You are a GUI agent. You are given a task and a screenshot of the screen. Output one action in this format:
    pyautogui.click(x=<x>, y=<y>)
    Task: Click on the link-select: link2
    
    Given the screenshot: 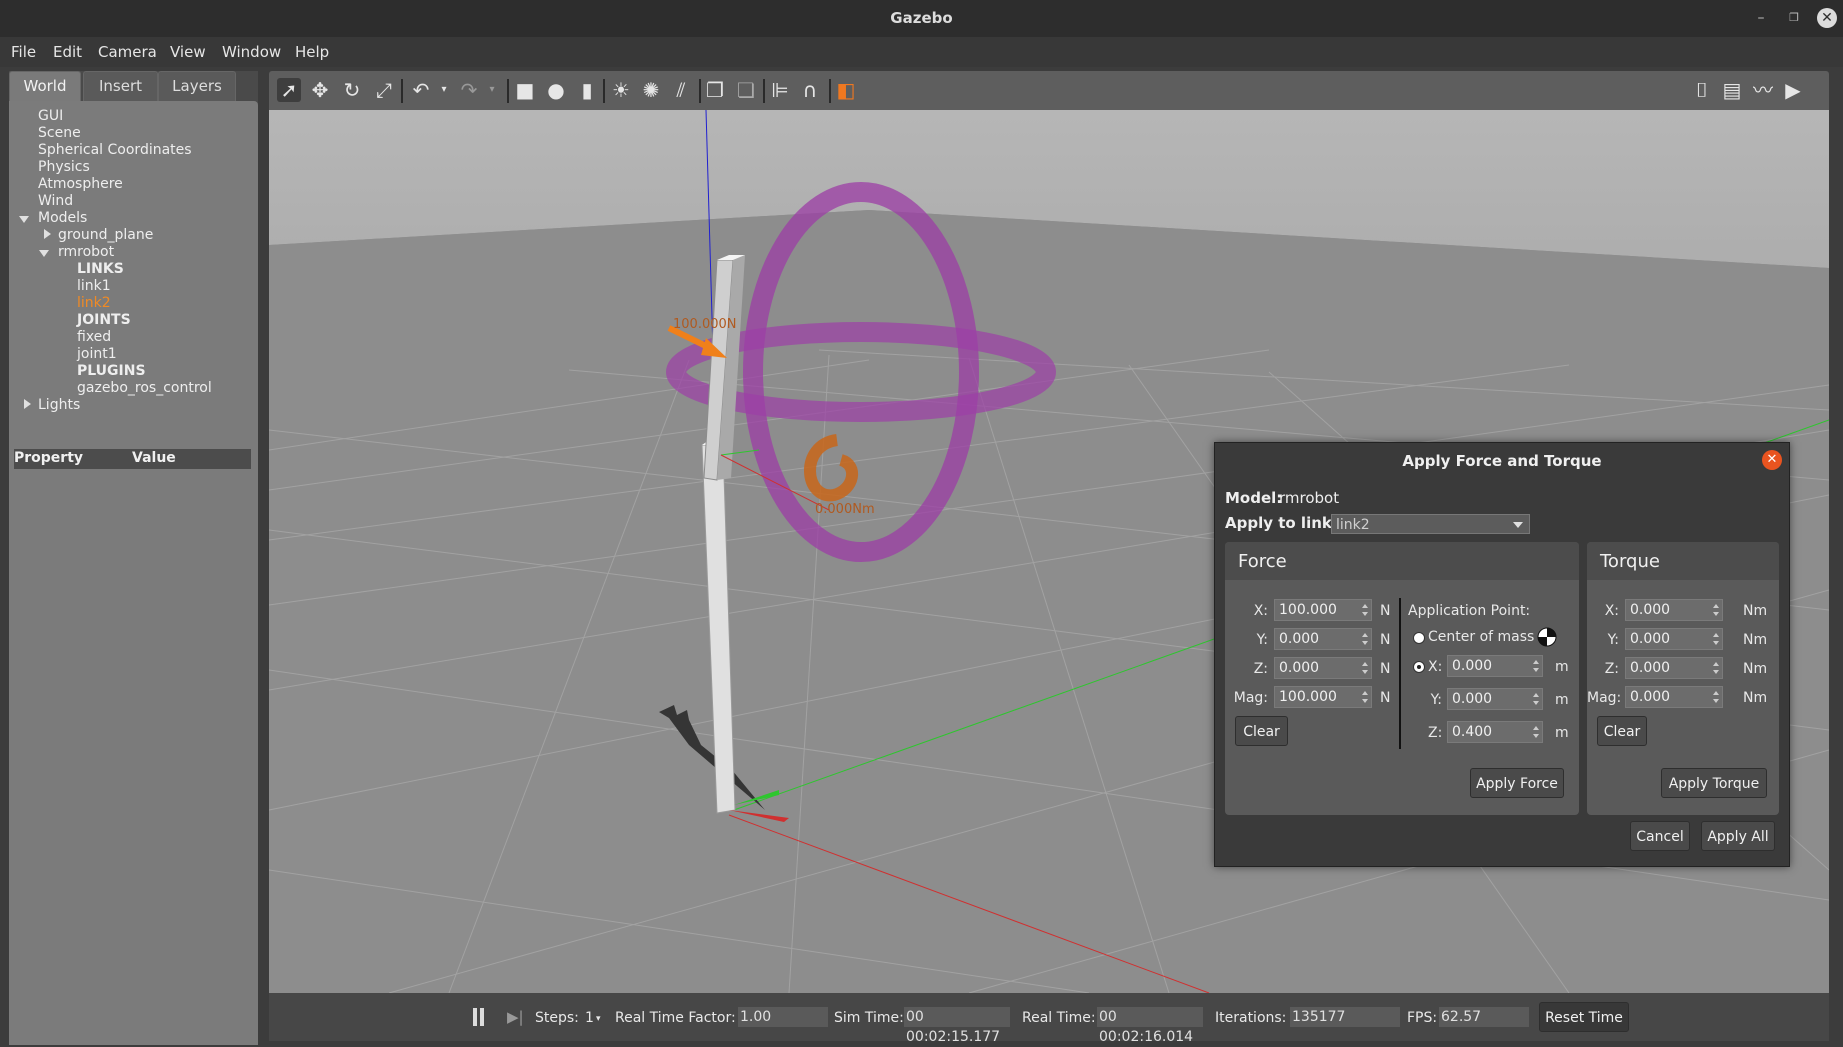 What is the action you would take?
    pyautogui.click(x=1430, y=524)
    